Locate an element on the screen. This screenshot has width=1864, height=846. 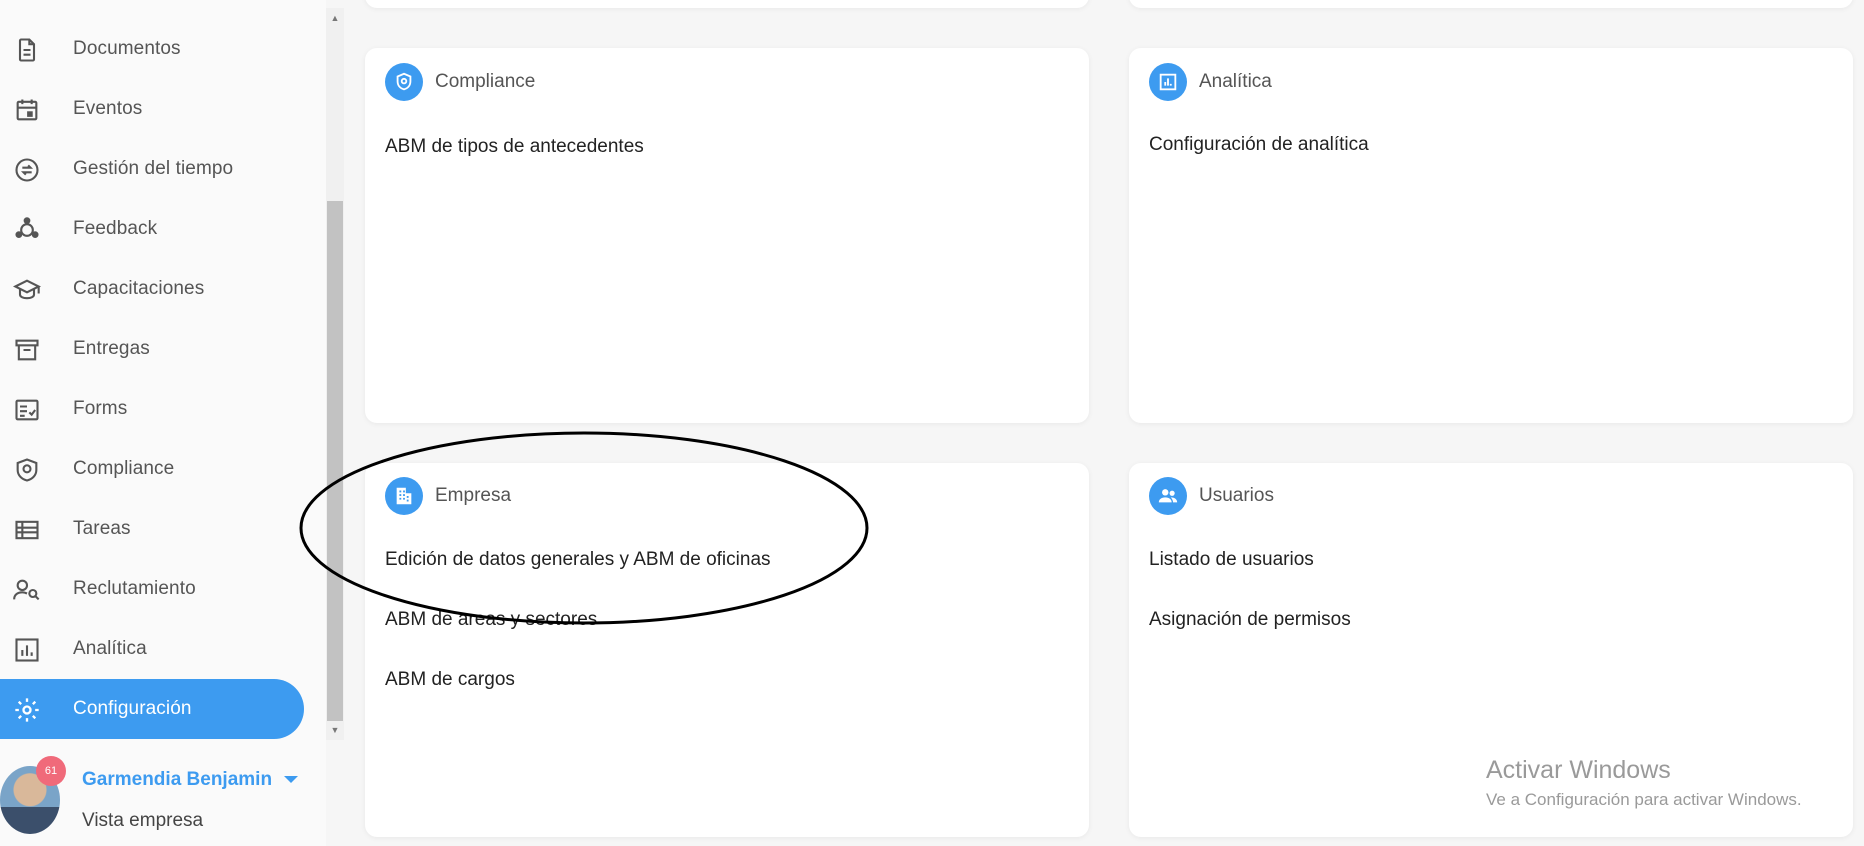
card-header: Compliance is located at coordinates (460, 82).